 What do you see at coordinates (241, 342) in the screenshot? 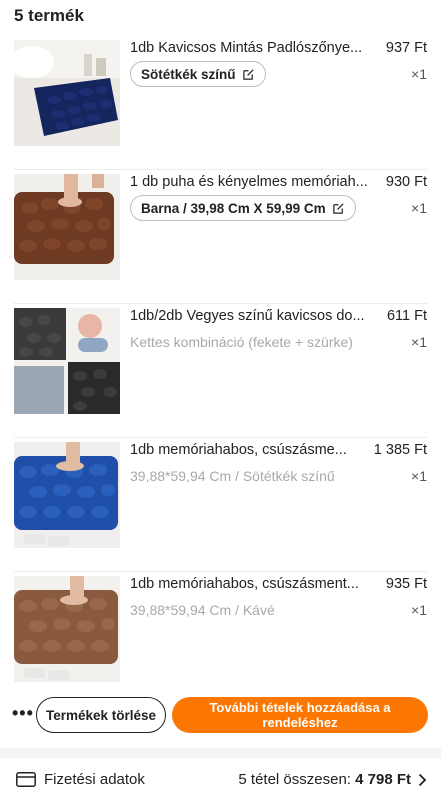
I see `variant-label: Kettes kombináció (fekete + szürke)` at bounding box center [241, 342].